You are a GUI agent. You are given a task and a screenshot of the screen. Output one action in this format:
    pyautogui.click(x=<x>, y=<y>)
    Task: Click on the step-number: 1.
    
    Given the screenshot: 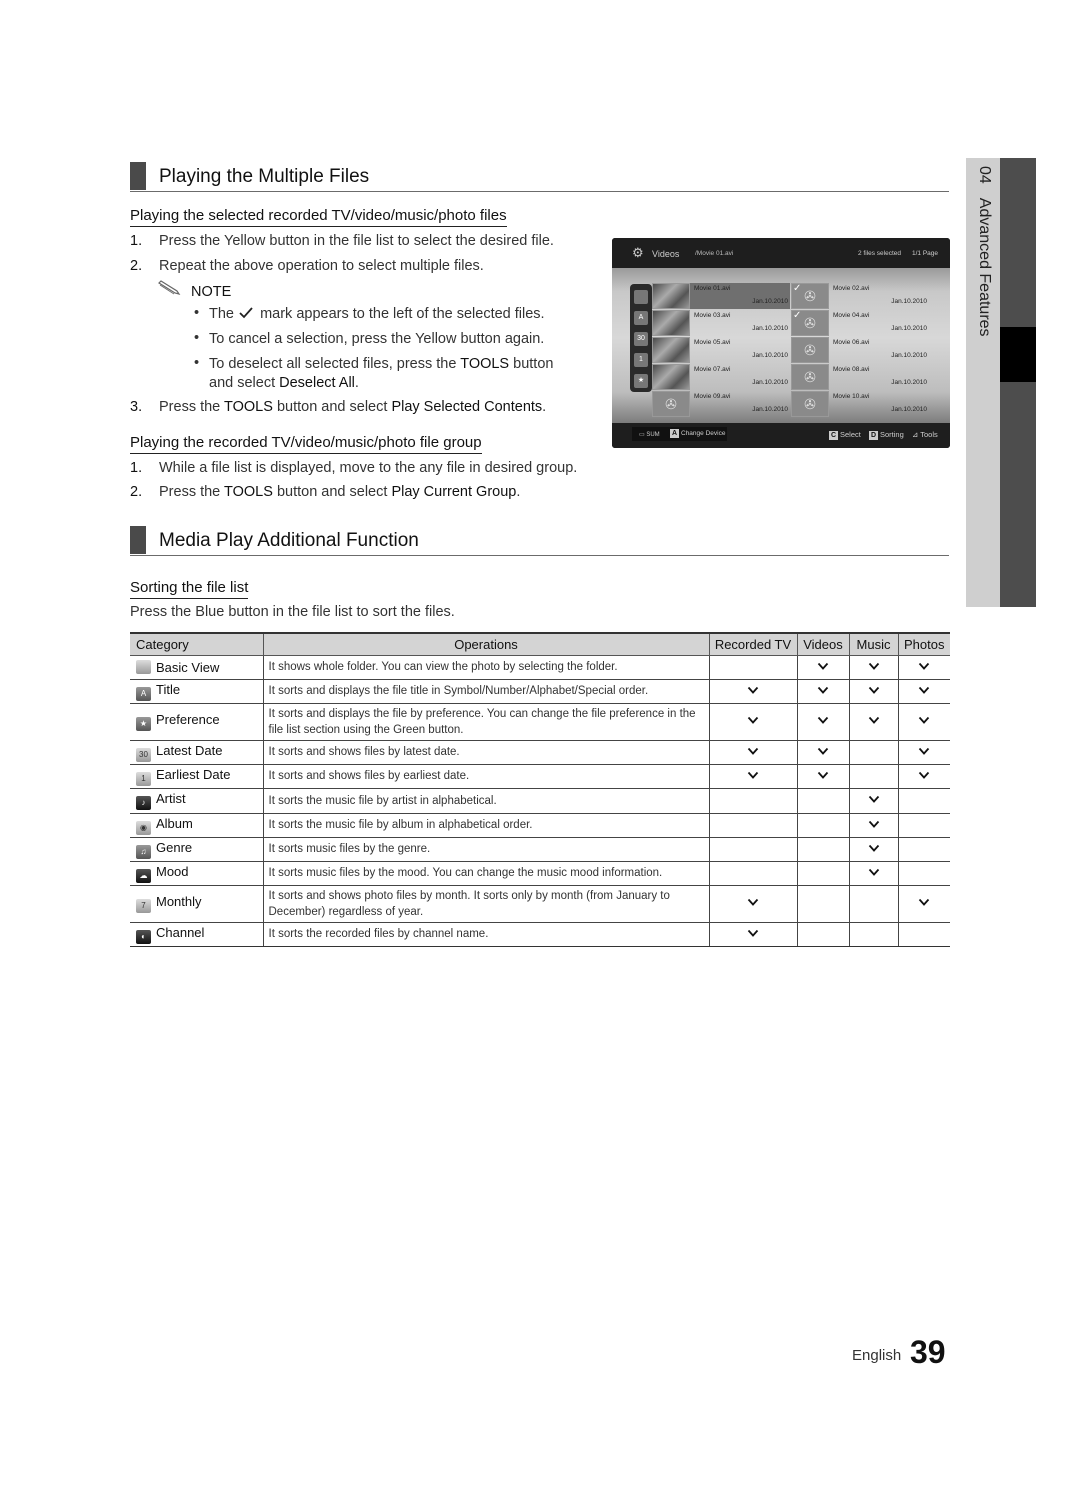 What is the action you would take?
    pyautogui.click(x=136, y=468)
    